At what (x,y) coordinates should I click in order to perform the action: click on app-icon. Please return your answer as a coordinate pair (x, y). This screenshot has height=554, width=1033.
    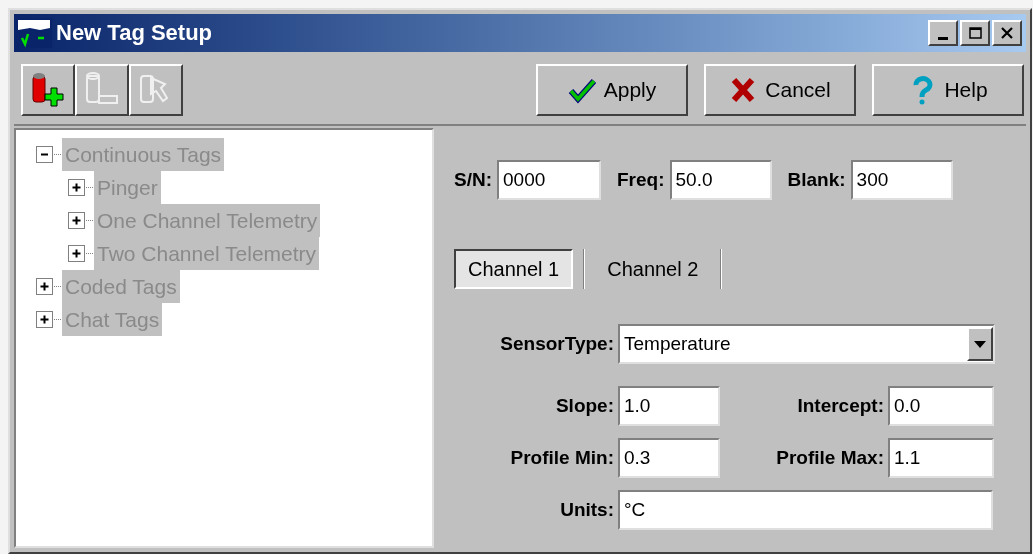
    Looking at the image, I should click on (34, 33).